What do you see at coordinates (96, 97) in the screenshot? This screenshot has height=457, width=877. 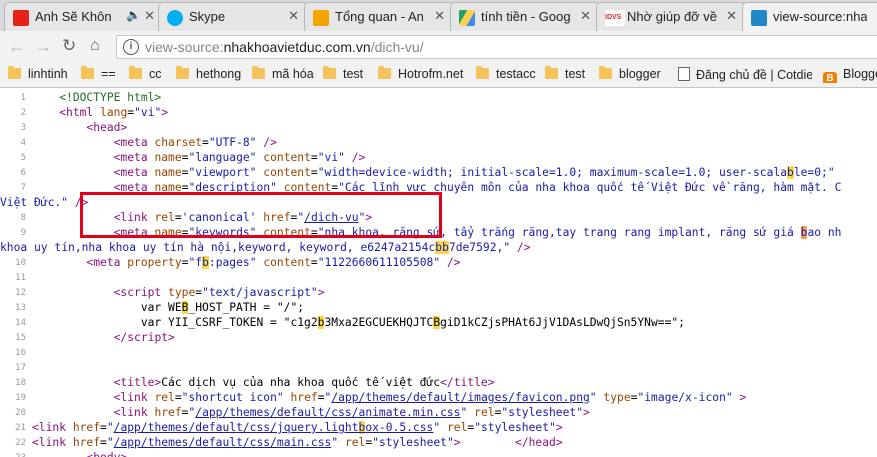 I see `source-line: <!DOCTYPE html>` at bounding box center [96, 97].